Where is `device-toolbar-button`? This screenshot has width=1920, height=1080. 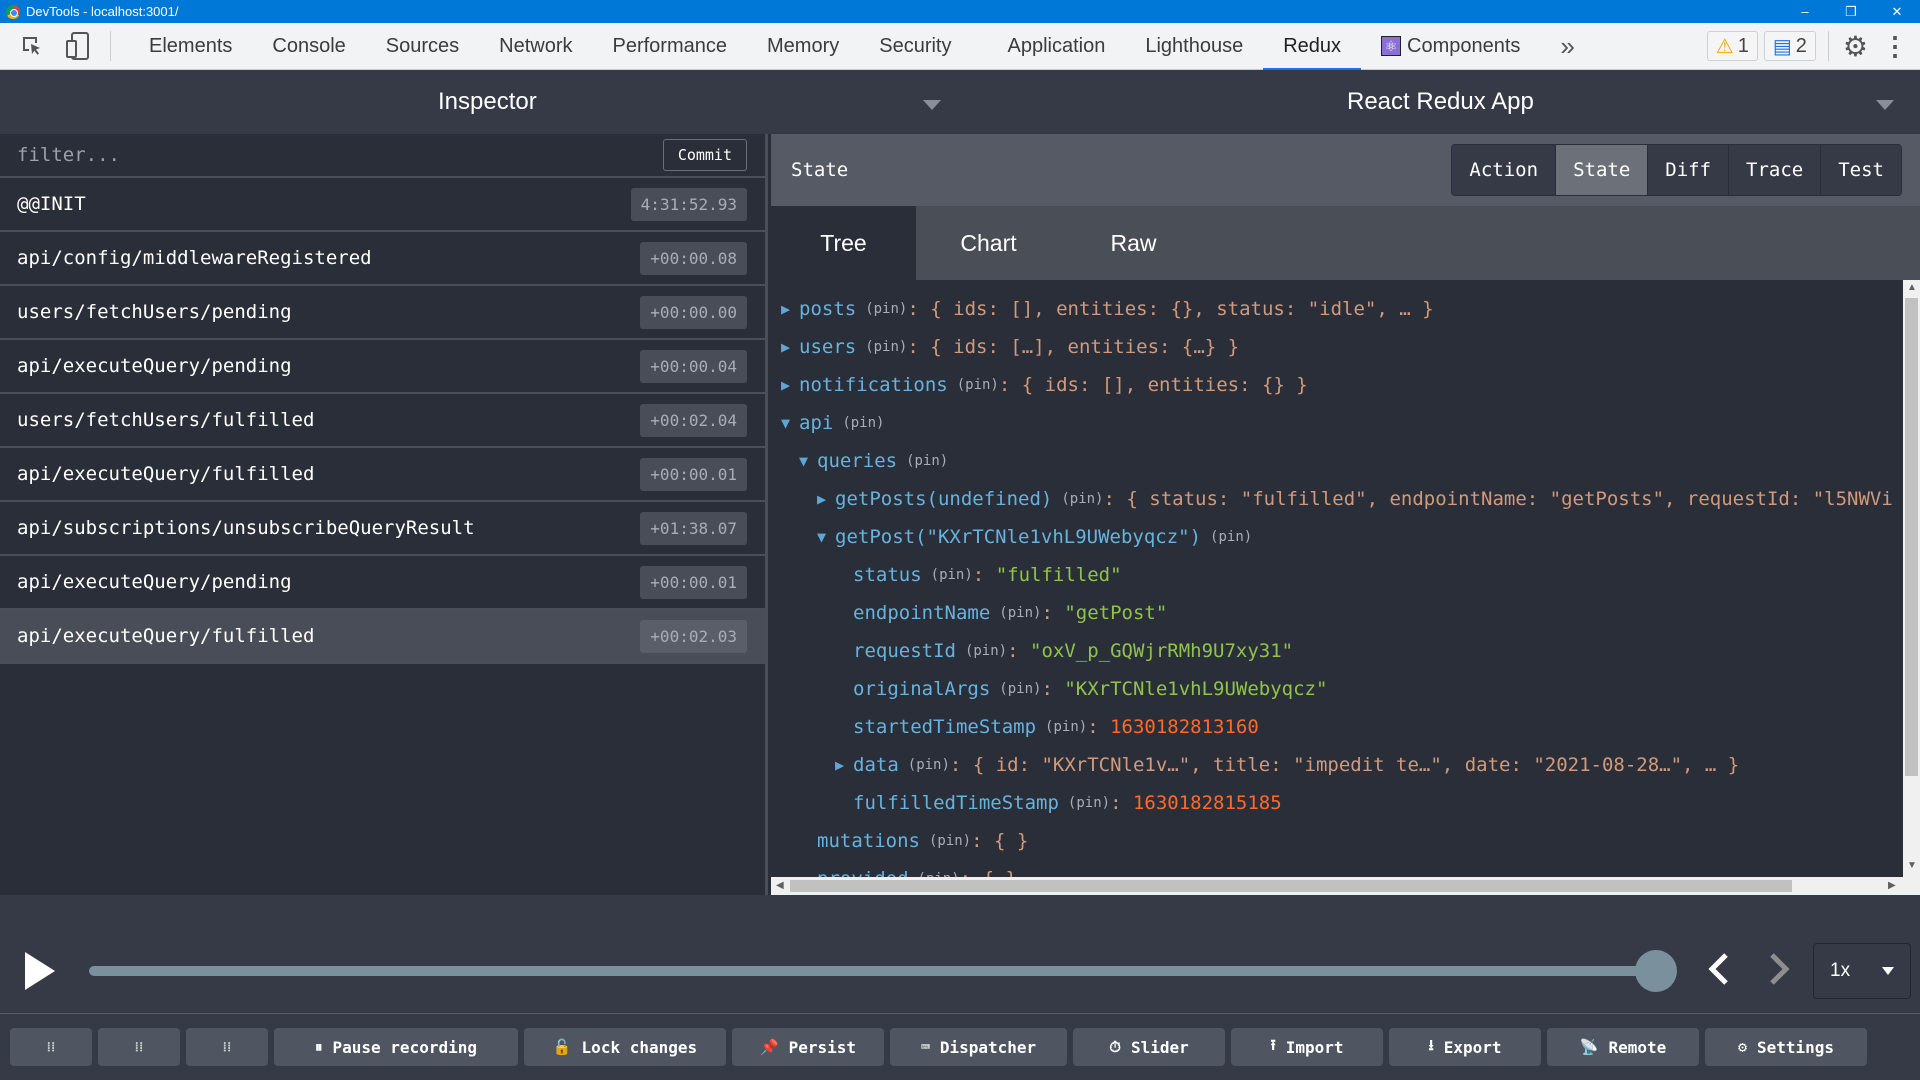
device-toolbar-button is located at coordinates (78, 46).